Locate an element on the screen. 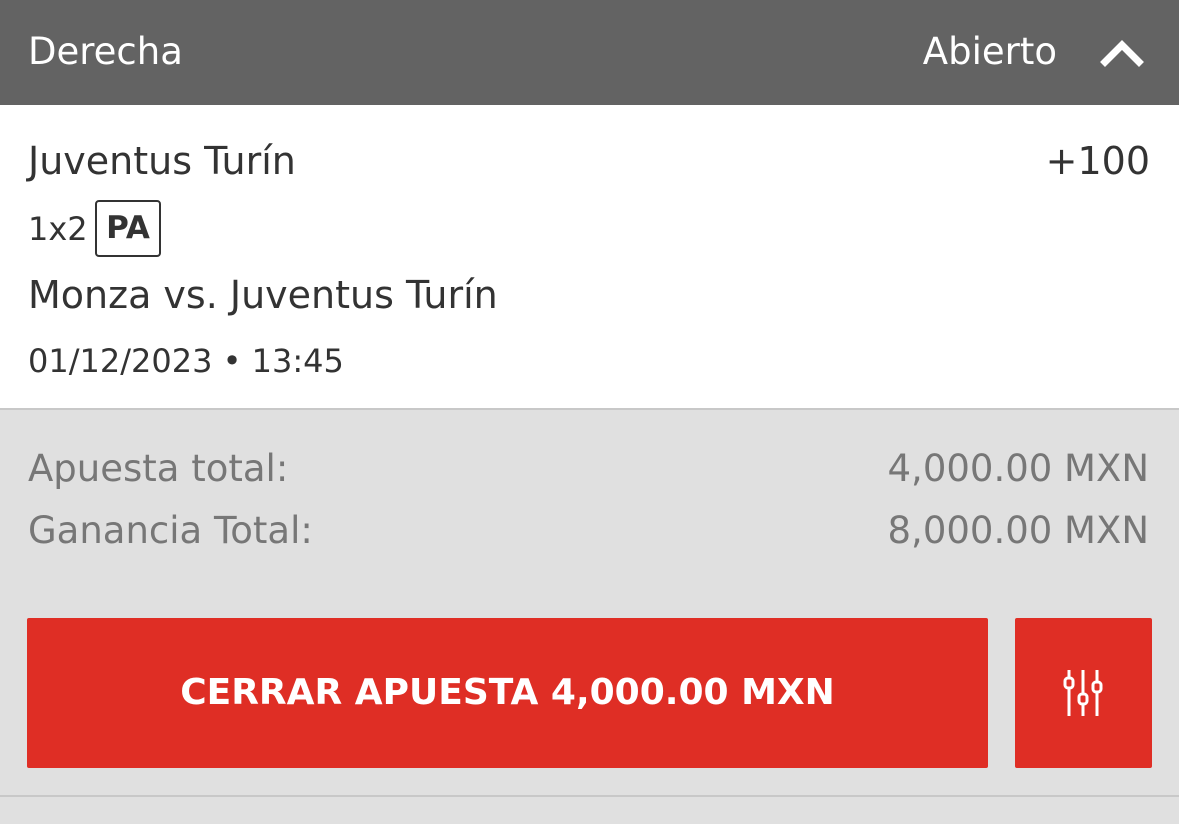 This screenshot has height=824, width=1179. payout-label: Ganancia Total: is located at coordinates (170, 530).